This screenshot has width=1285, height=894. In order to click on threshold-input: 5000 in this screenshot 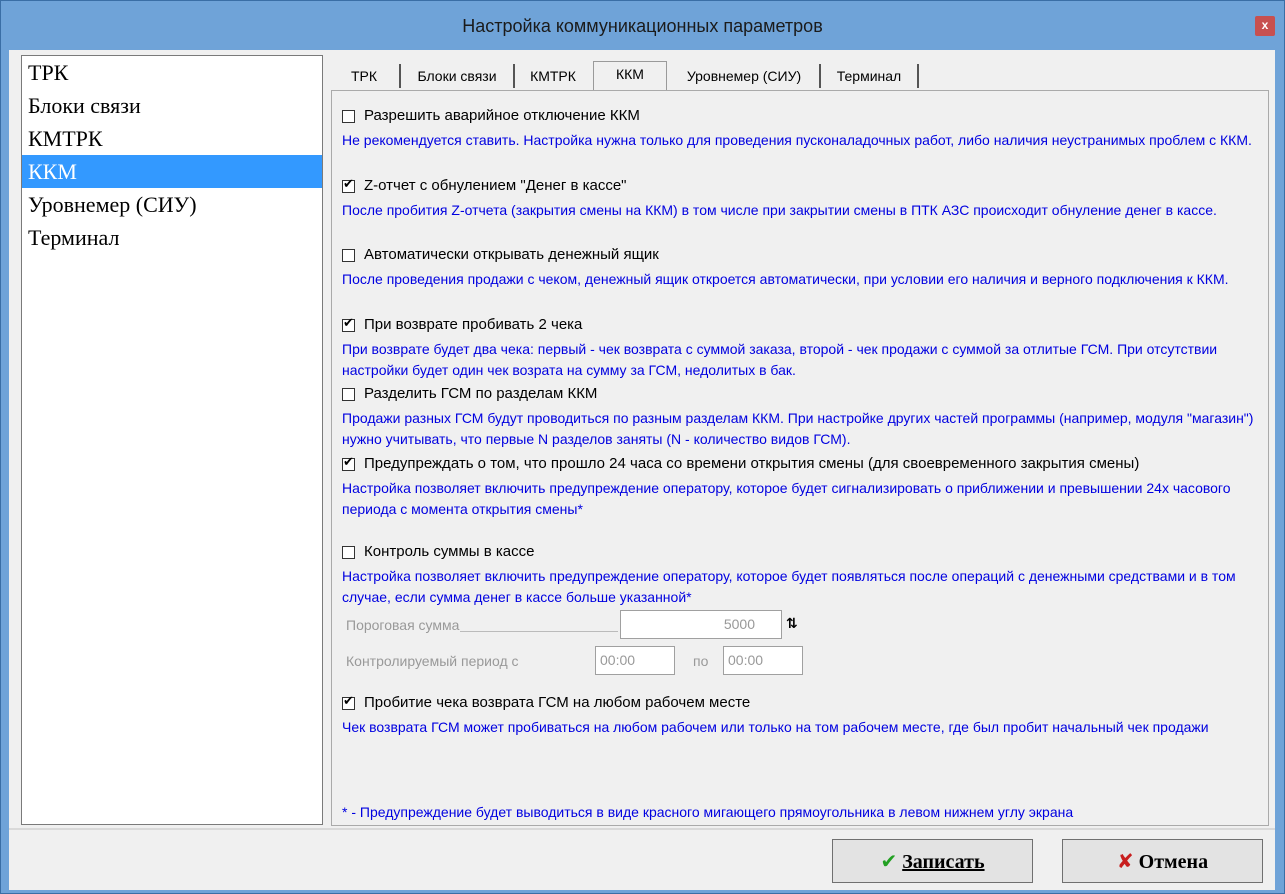, I will do `click(701, 624)`.